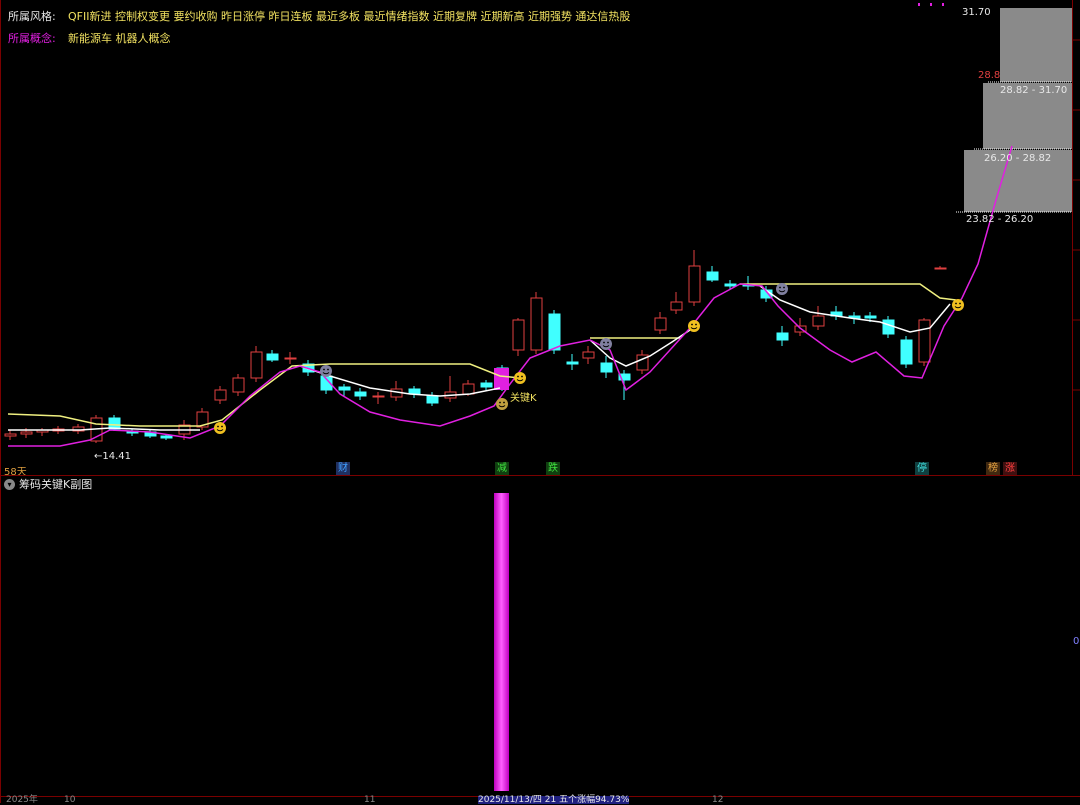 The image size is (1080, 805). What do you see at coordinates (501, 642) in the screenshot?
I see `key-k-volume-bar` at bounding box center [501, 642].